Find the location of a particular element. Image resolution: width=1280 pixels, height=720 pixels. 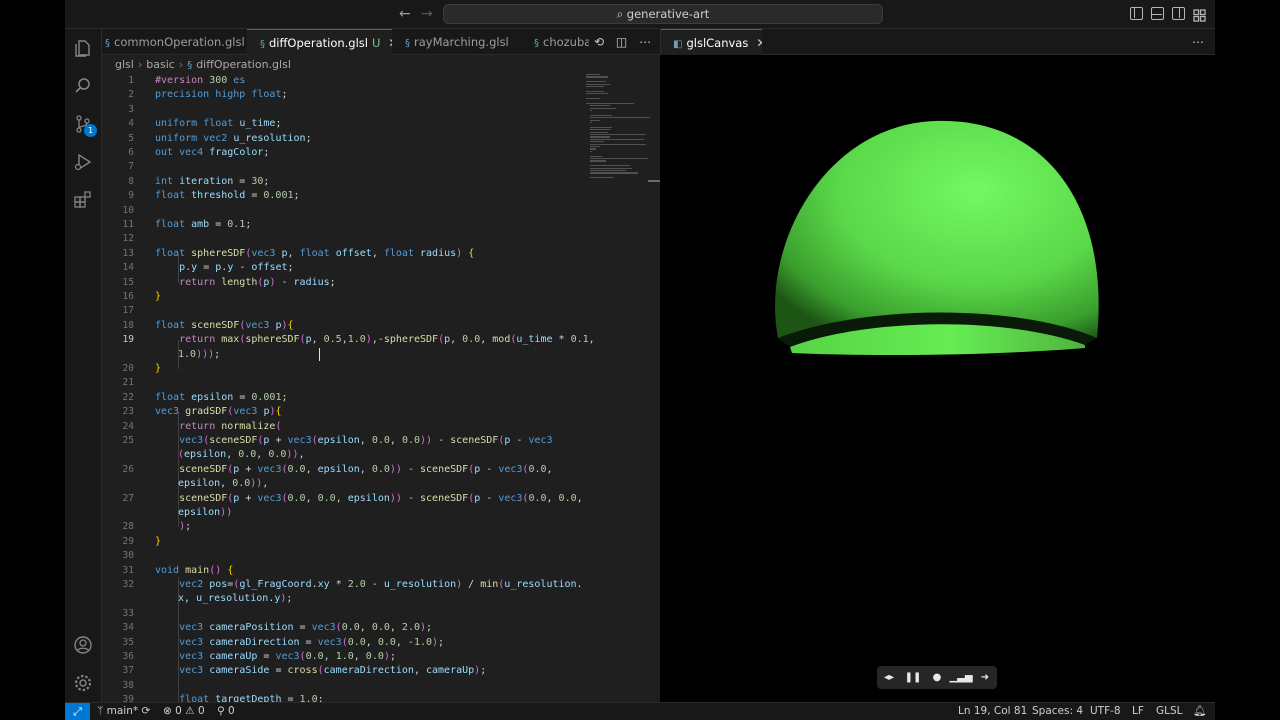

source-control-badge: 1 is located at coordinates (90, 130).